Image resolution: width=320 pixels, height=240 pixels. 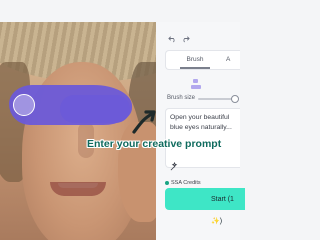 I want to click on mouth, so click(x=78, y=189).